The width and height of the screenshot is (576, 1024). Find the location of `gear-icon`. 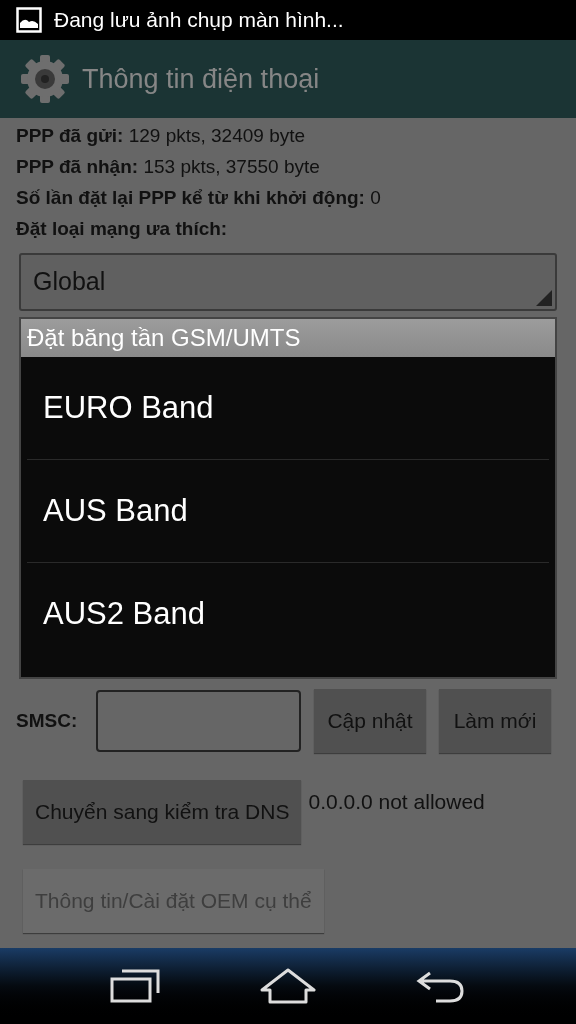

gear-icon is located at coordinates (45, 79).